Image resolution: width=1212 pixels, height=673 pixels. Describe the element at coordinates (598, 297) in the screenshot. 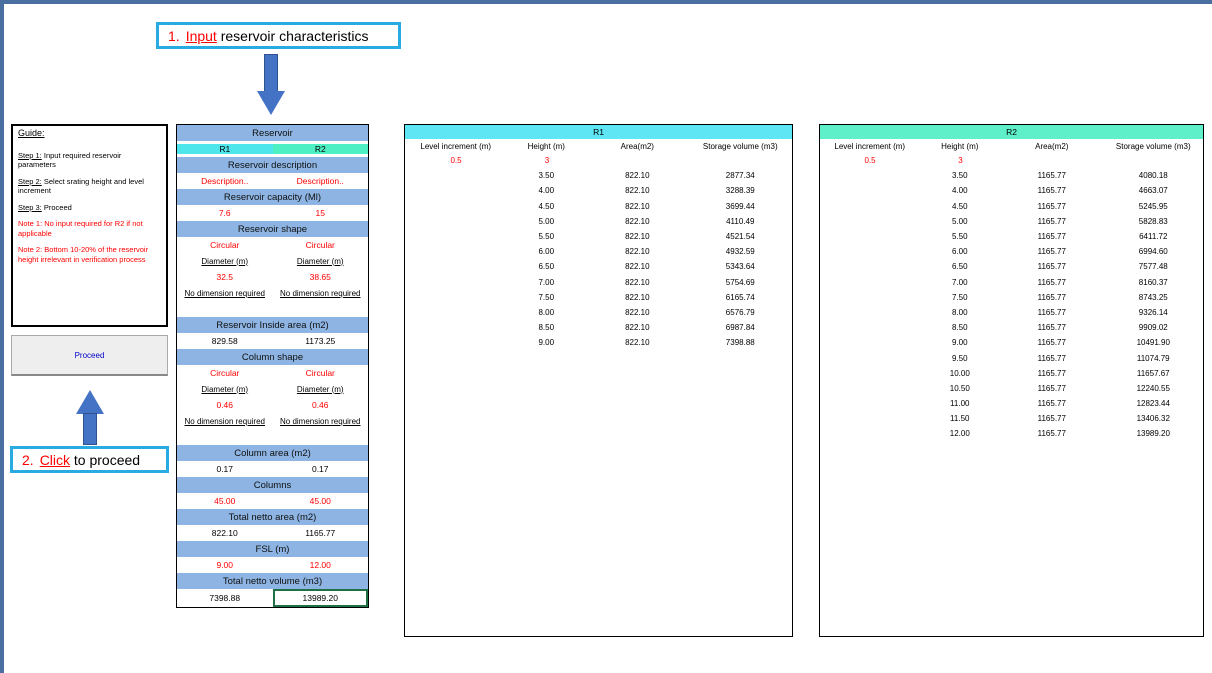

I see `table-row: 7.50 822.10 6165.74` at that location.